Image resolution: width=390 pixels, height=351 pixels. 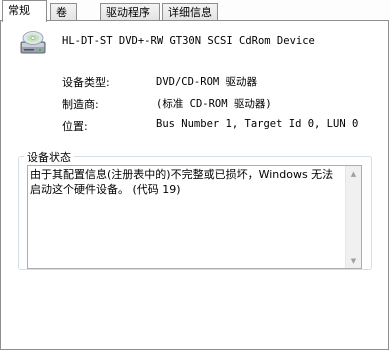 I want to click on tab-driver: 驱动程序, so click(x=130, y=11).